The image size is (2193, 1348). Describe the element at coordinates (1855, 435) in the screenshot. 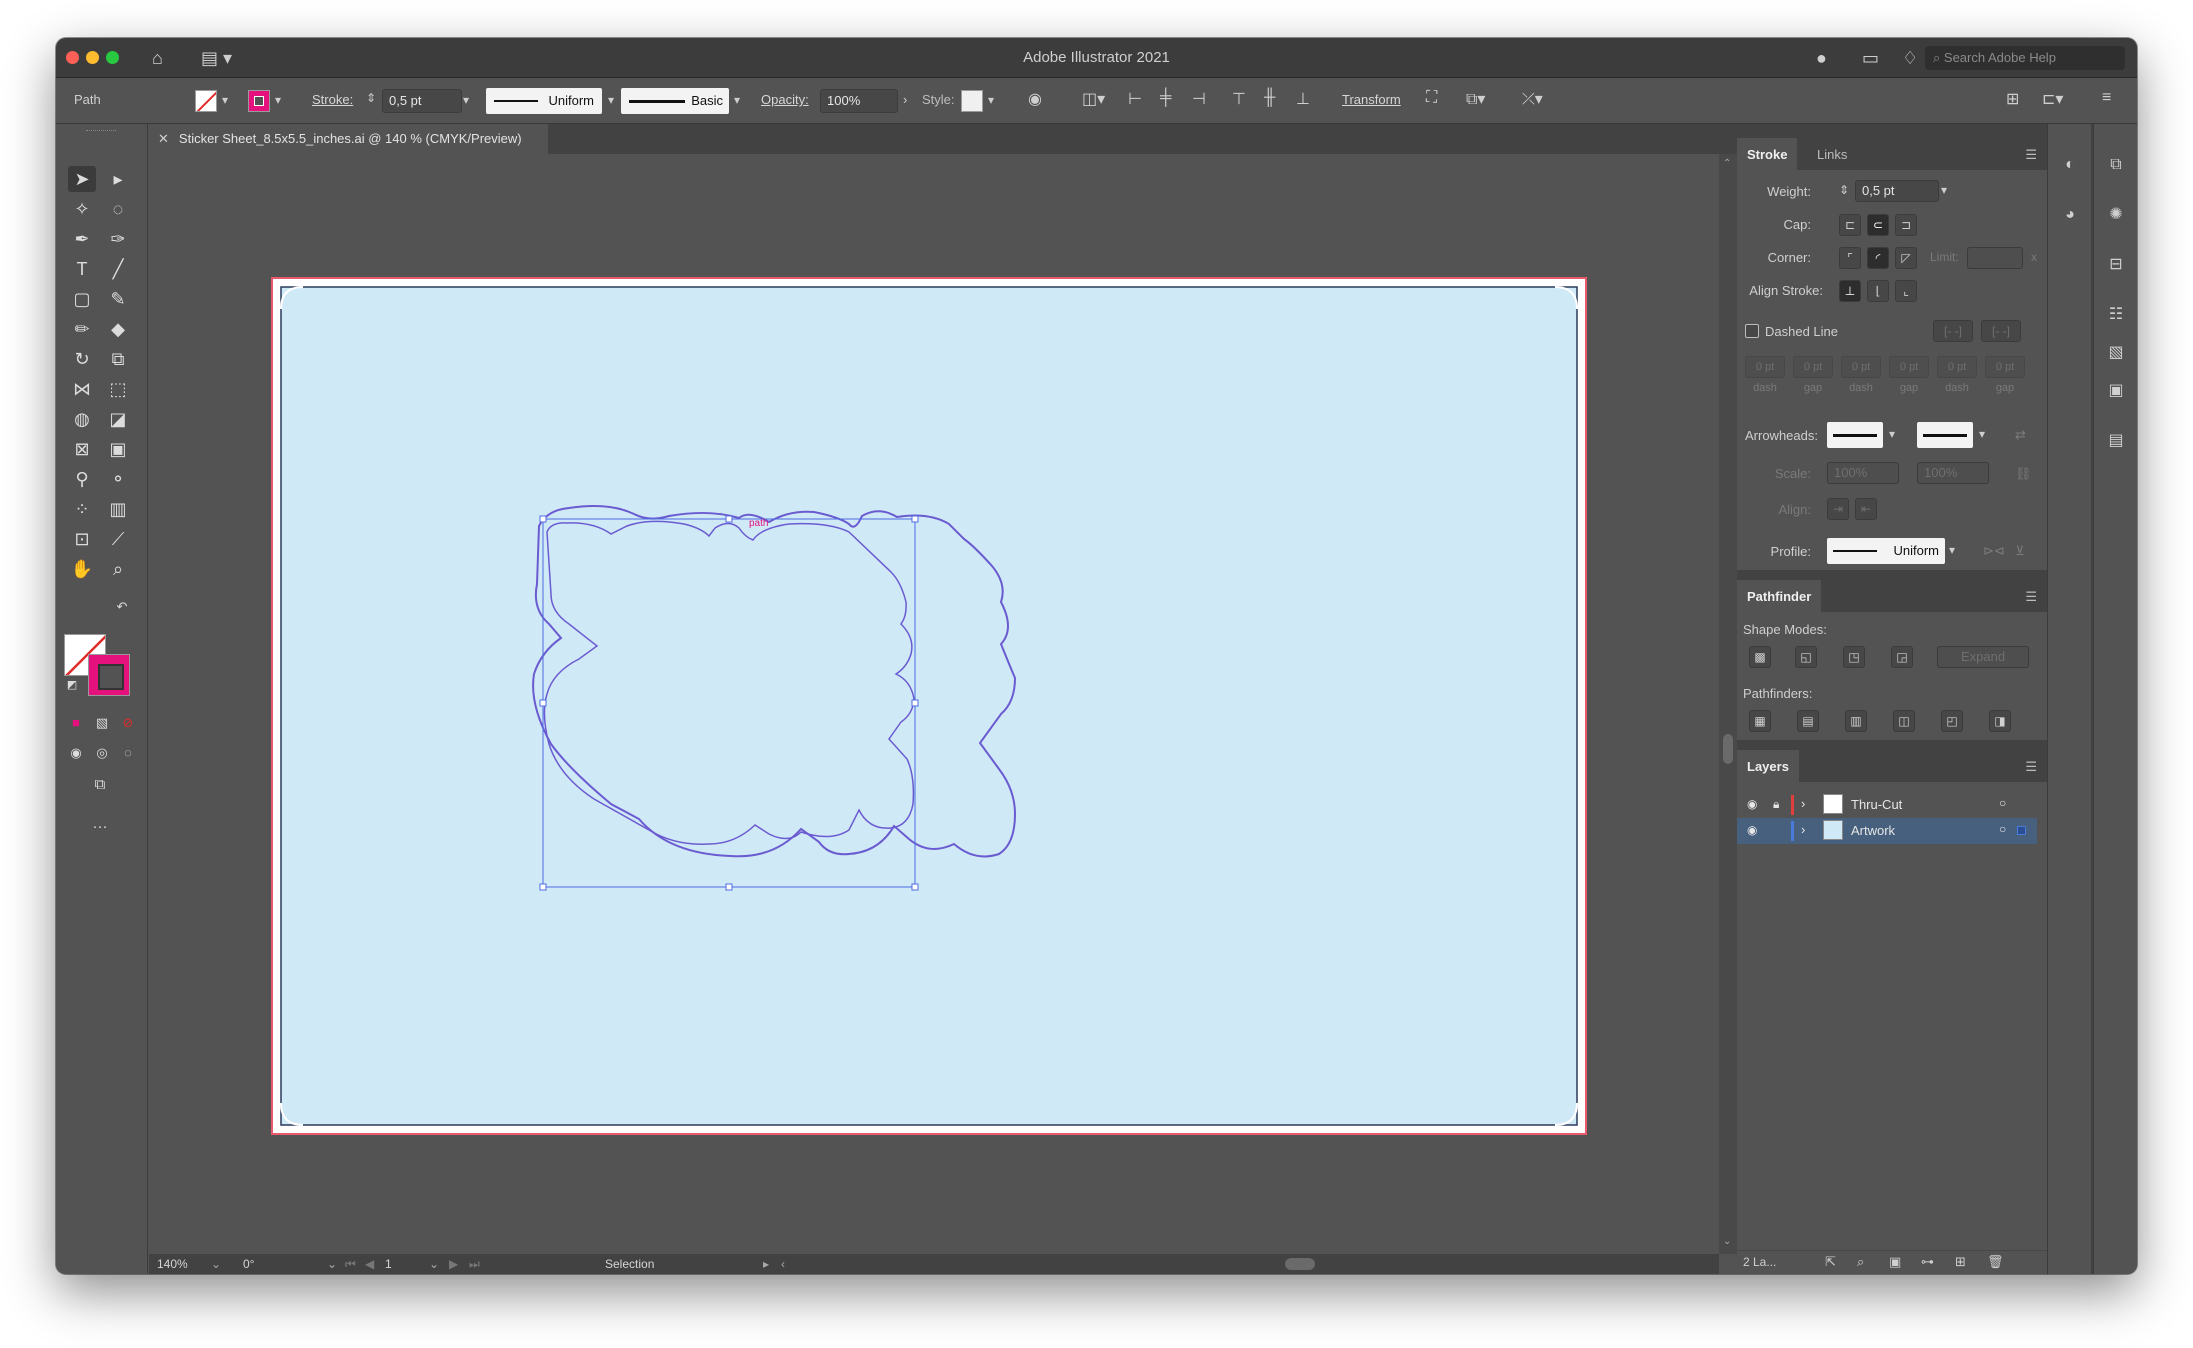

I see `start-arrowhead-dropdown` at that location.